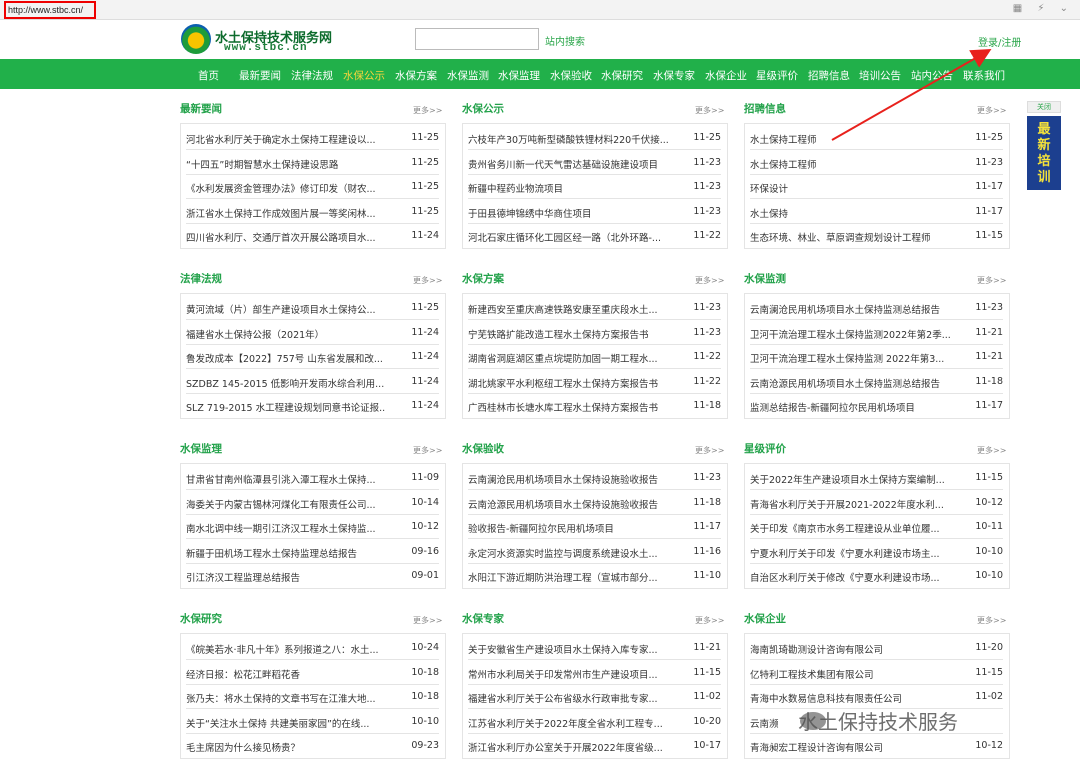  What do you see at coordinates (286, 577) in the screenshot?
I see `list-item-title: 引江济汉工程监理总结报告` at bounding box center [286, 577].